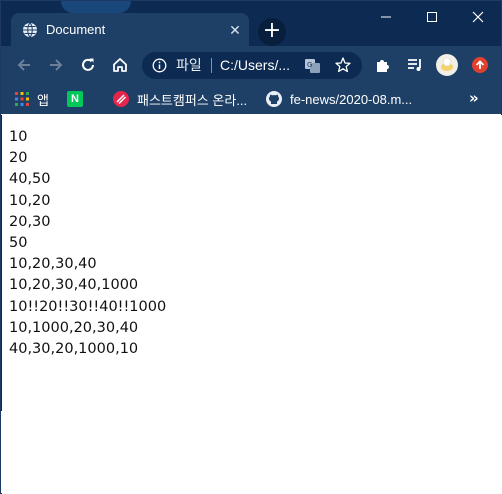 The width and height of the screenshot is (502, 494). I want to click on output-line: 10,1000,20,30,40, so click(74, 327).